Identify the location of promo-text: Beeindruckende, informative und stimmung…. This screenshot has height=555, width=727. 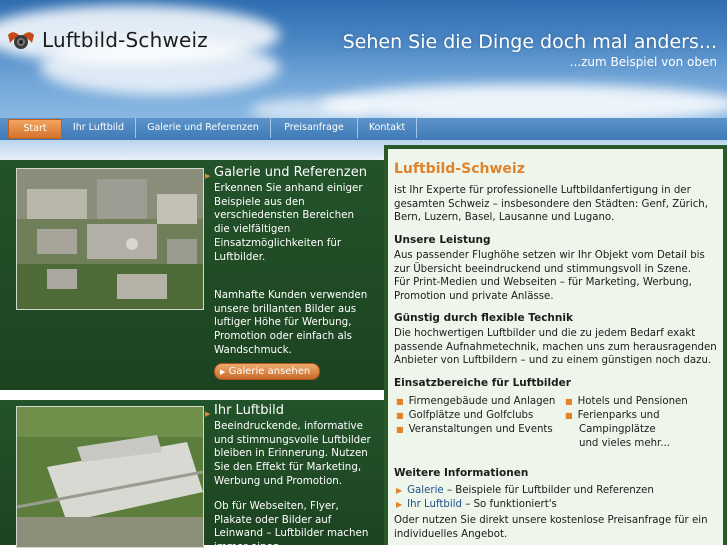
(292, 453).